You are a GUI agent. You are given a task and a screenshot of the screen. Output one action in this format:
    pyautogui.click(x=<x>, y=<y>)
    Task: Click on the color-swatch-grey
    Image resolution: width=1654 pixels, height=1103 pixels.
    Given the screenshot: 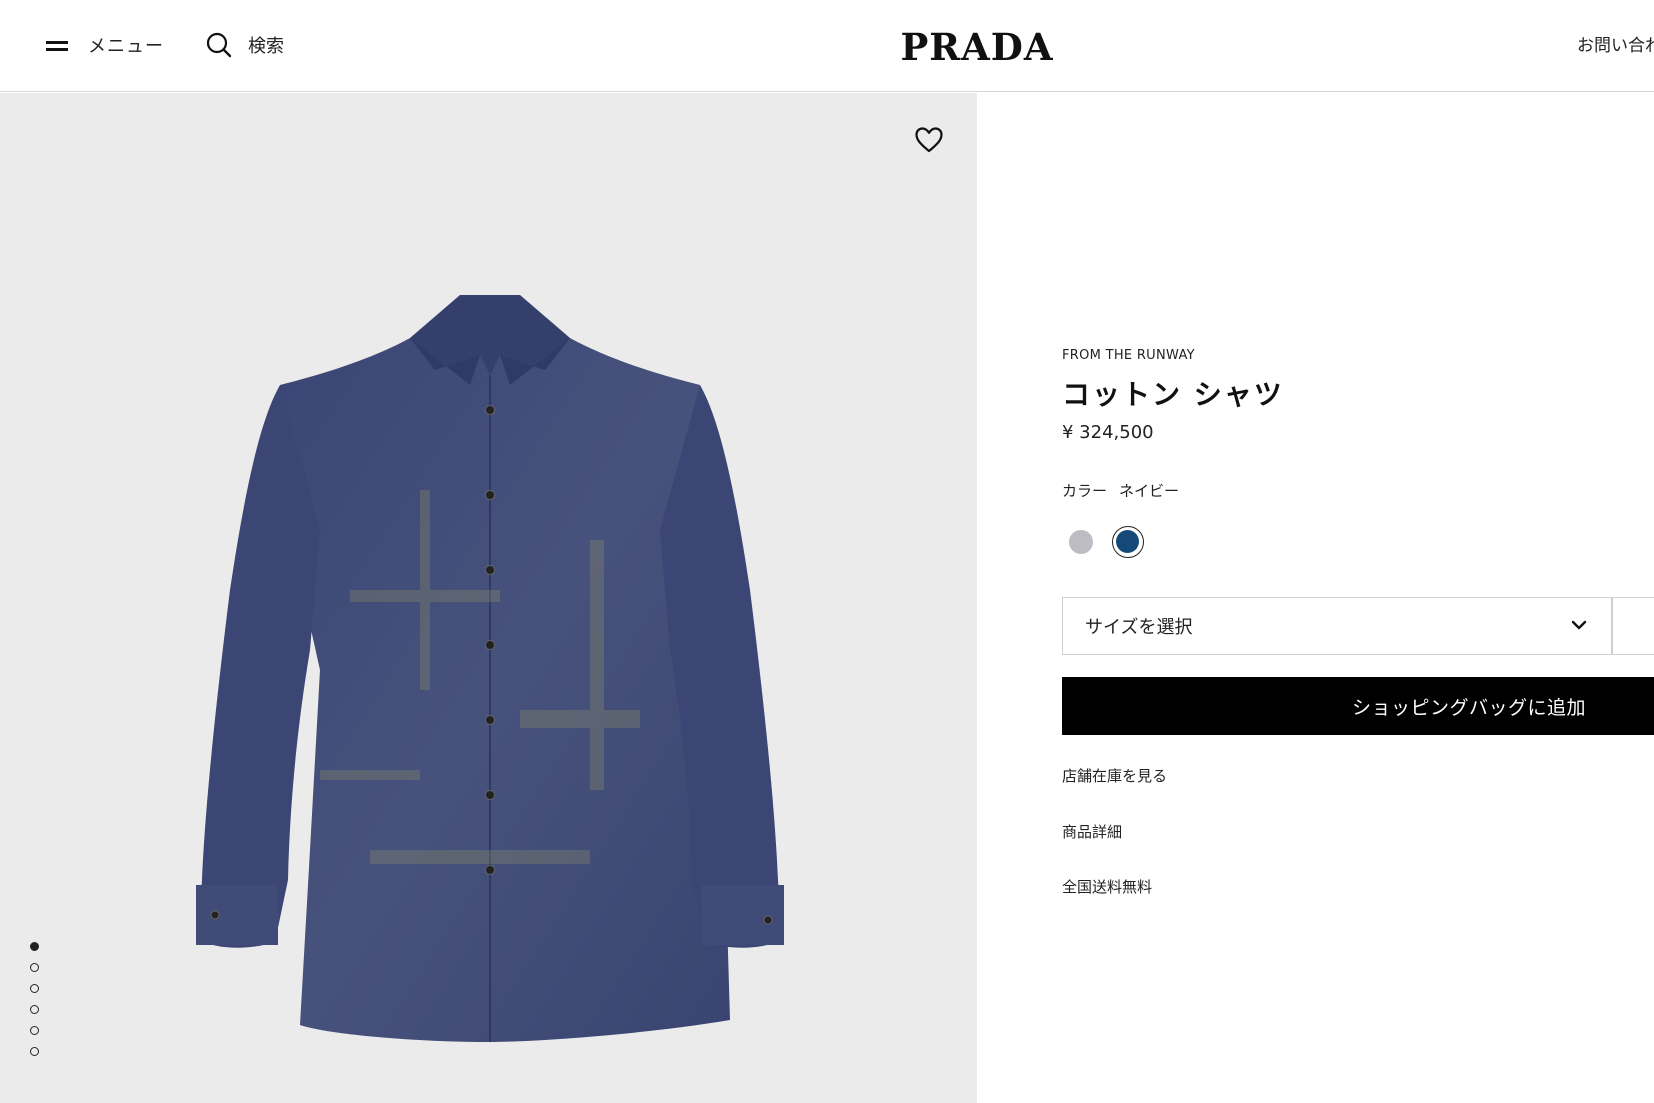 What is the action you would take?
    pyautogui.click(x=1081, y=542)
    